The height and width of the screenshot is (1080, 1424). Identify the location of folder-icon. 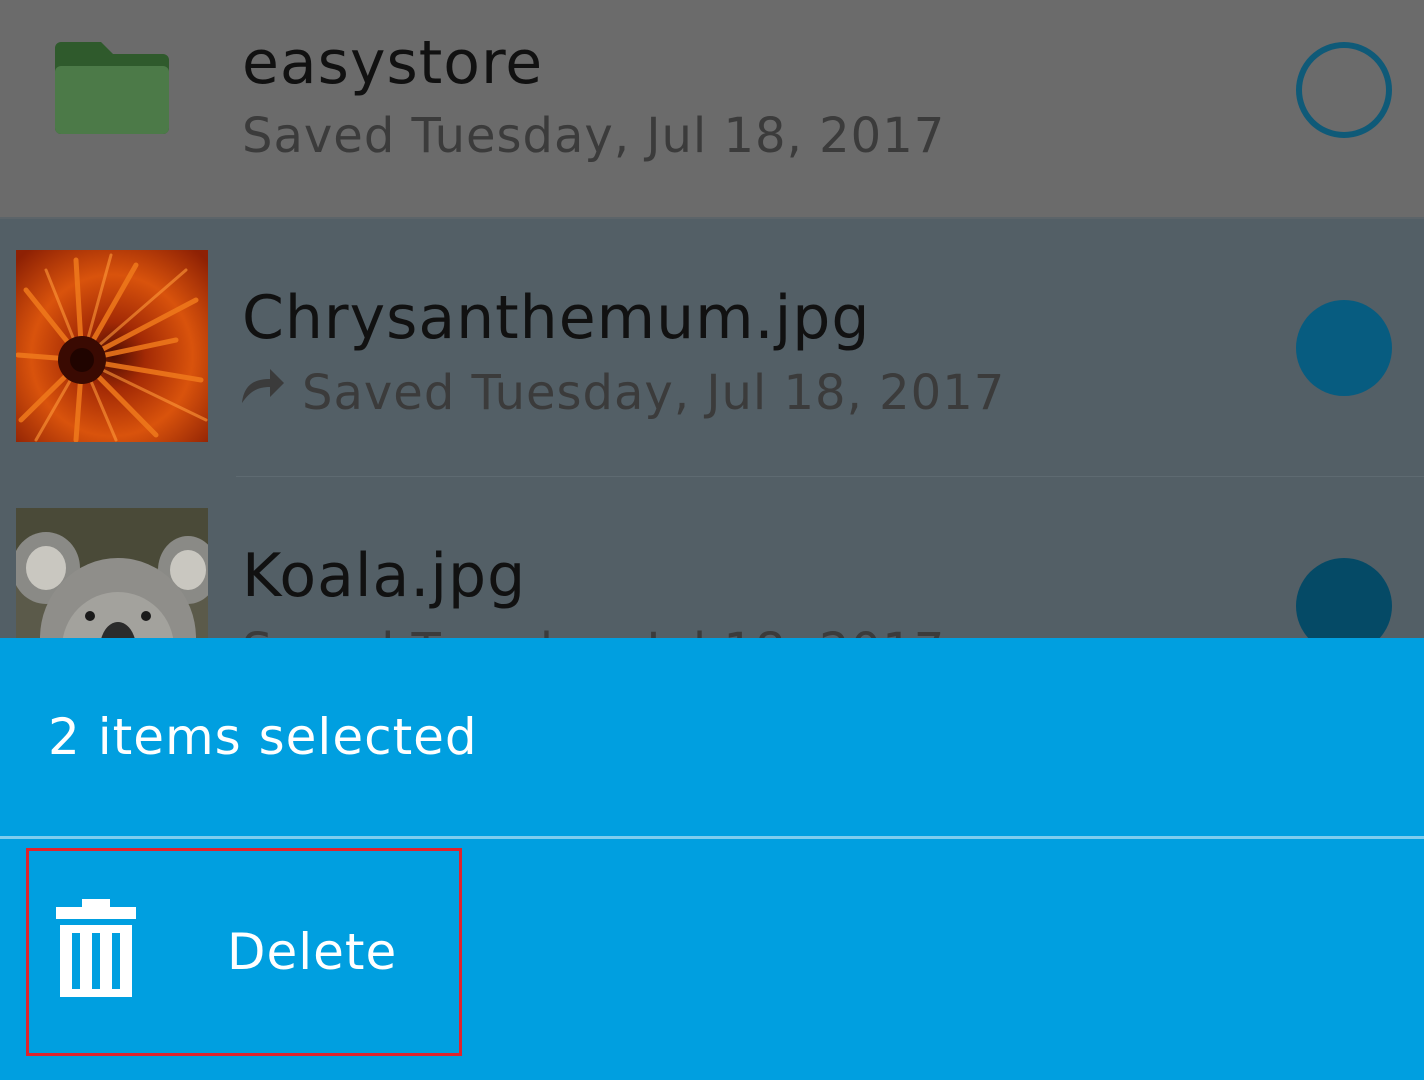
(112, 88).